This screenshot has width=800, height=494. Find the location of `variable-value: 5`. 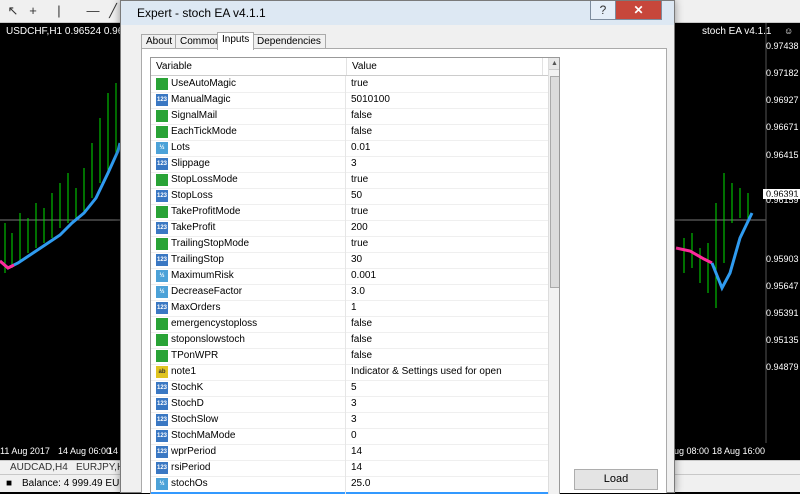

variable-value: 5 is located at coordinates (446, 388).